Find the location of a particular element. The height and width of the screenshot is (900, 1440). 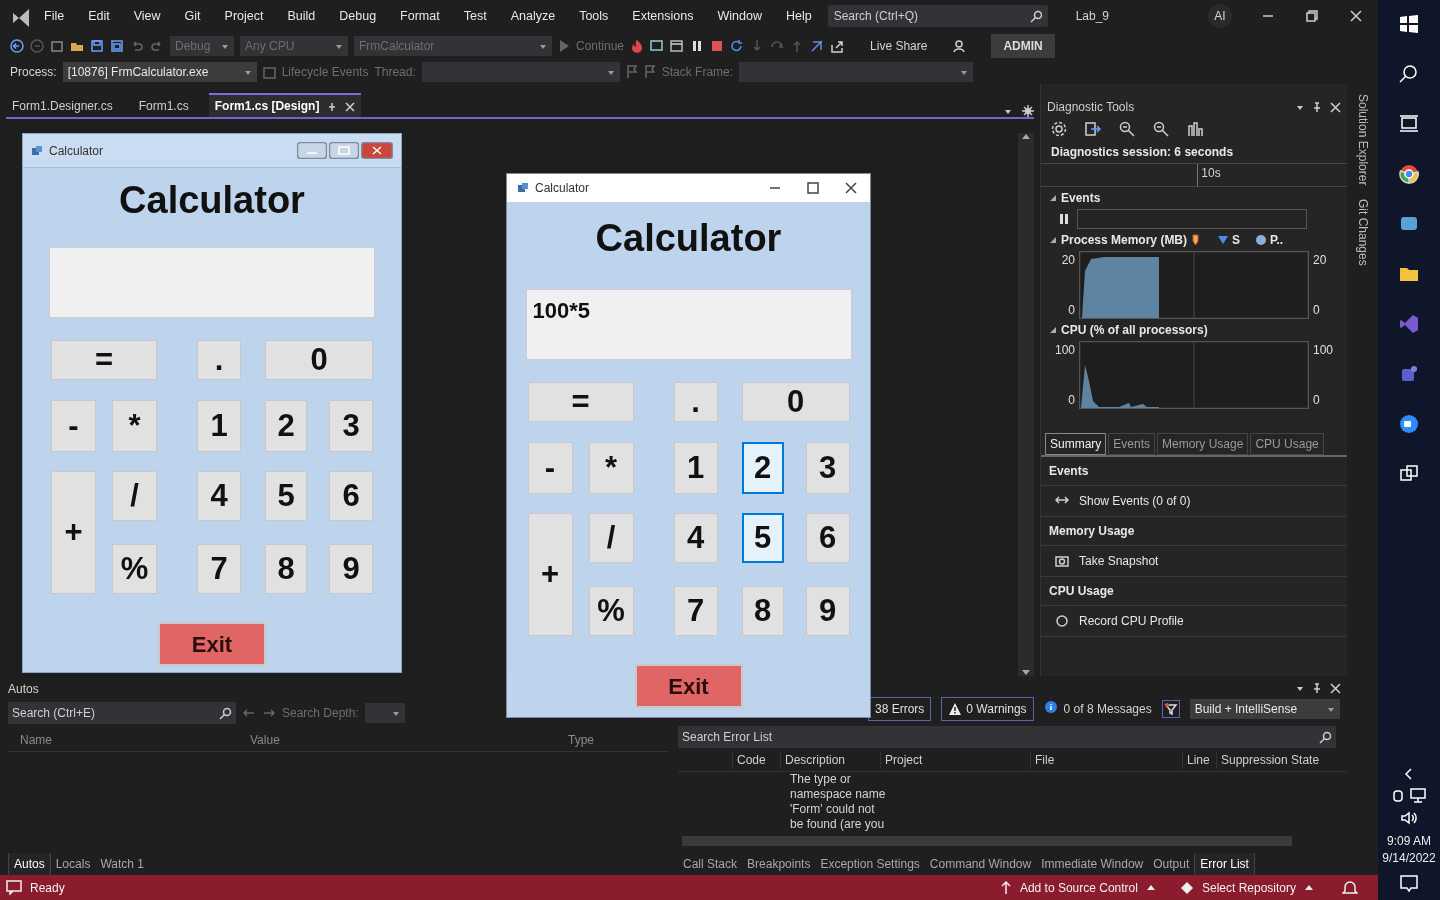

panel-tab: Command Window is located at coordinates (980, 864).